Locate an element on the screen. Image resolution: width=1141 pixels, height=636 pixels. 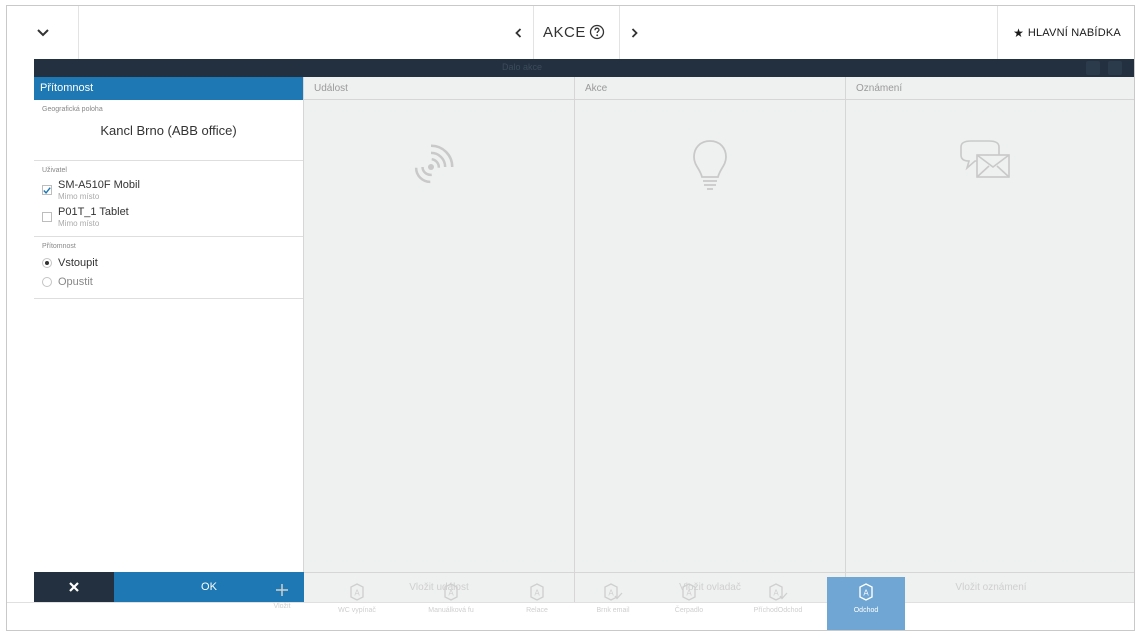
location-value: Kancl Brno (ABB office) is located at coordinates (168, 130).